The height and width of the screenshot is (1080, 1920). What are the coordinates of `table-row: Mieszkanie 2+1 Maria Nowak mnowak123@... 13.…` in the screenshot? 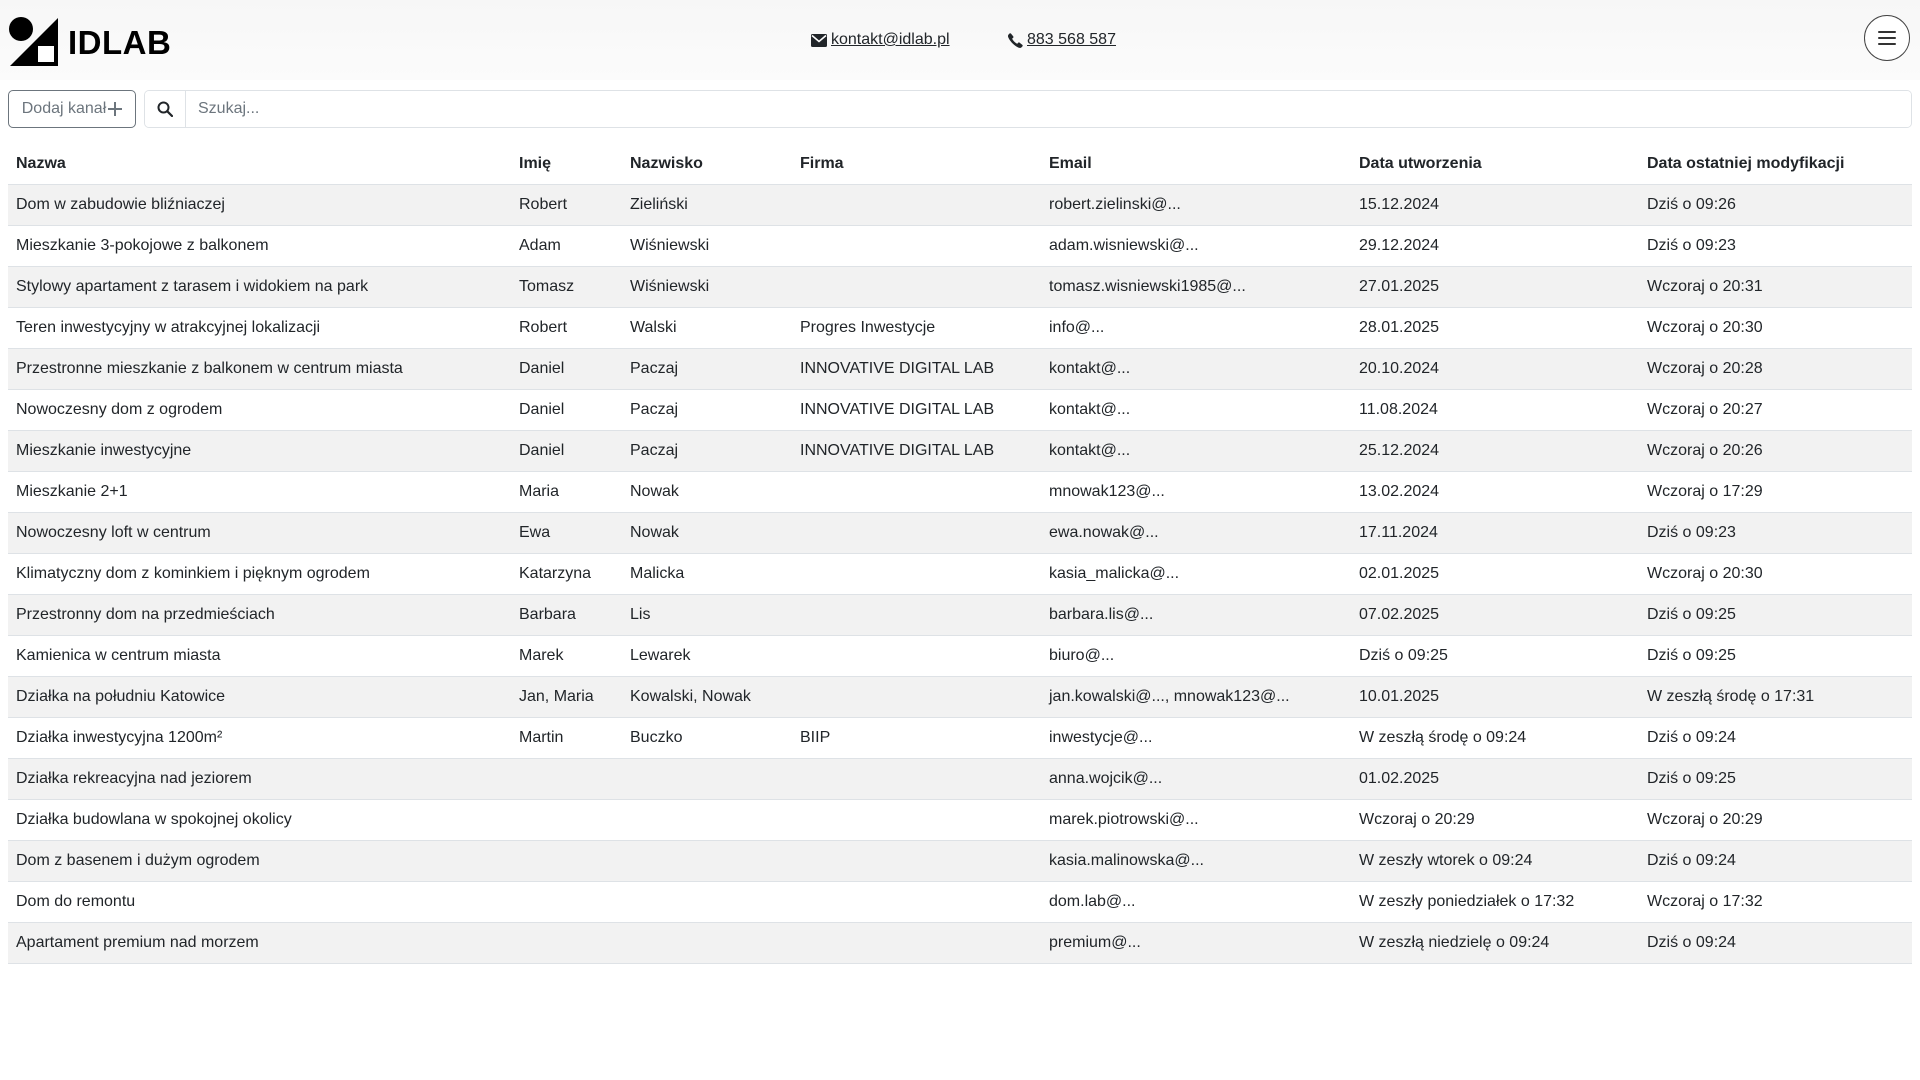 It's located at (960, 492).